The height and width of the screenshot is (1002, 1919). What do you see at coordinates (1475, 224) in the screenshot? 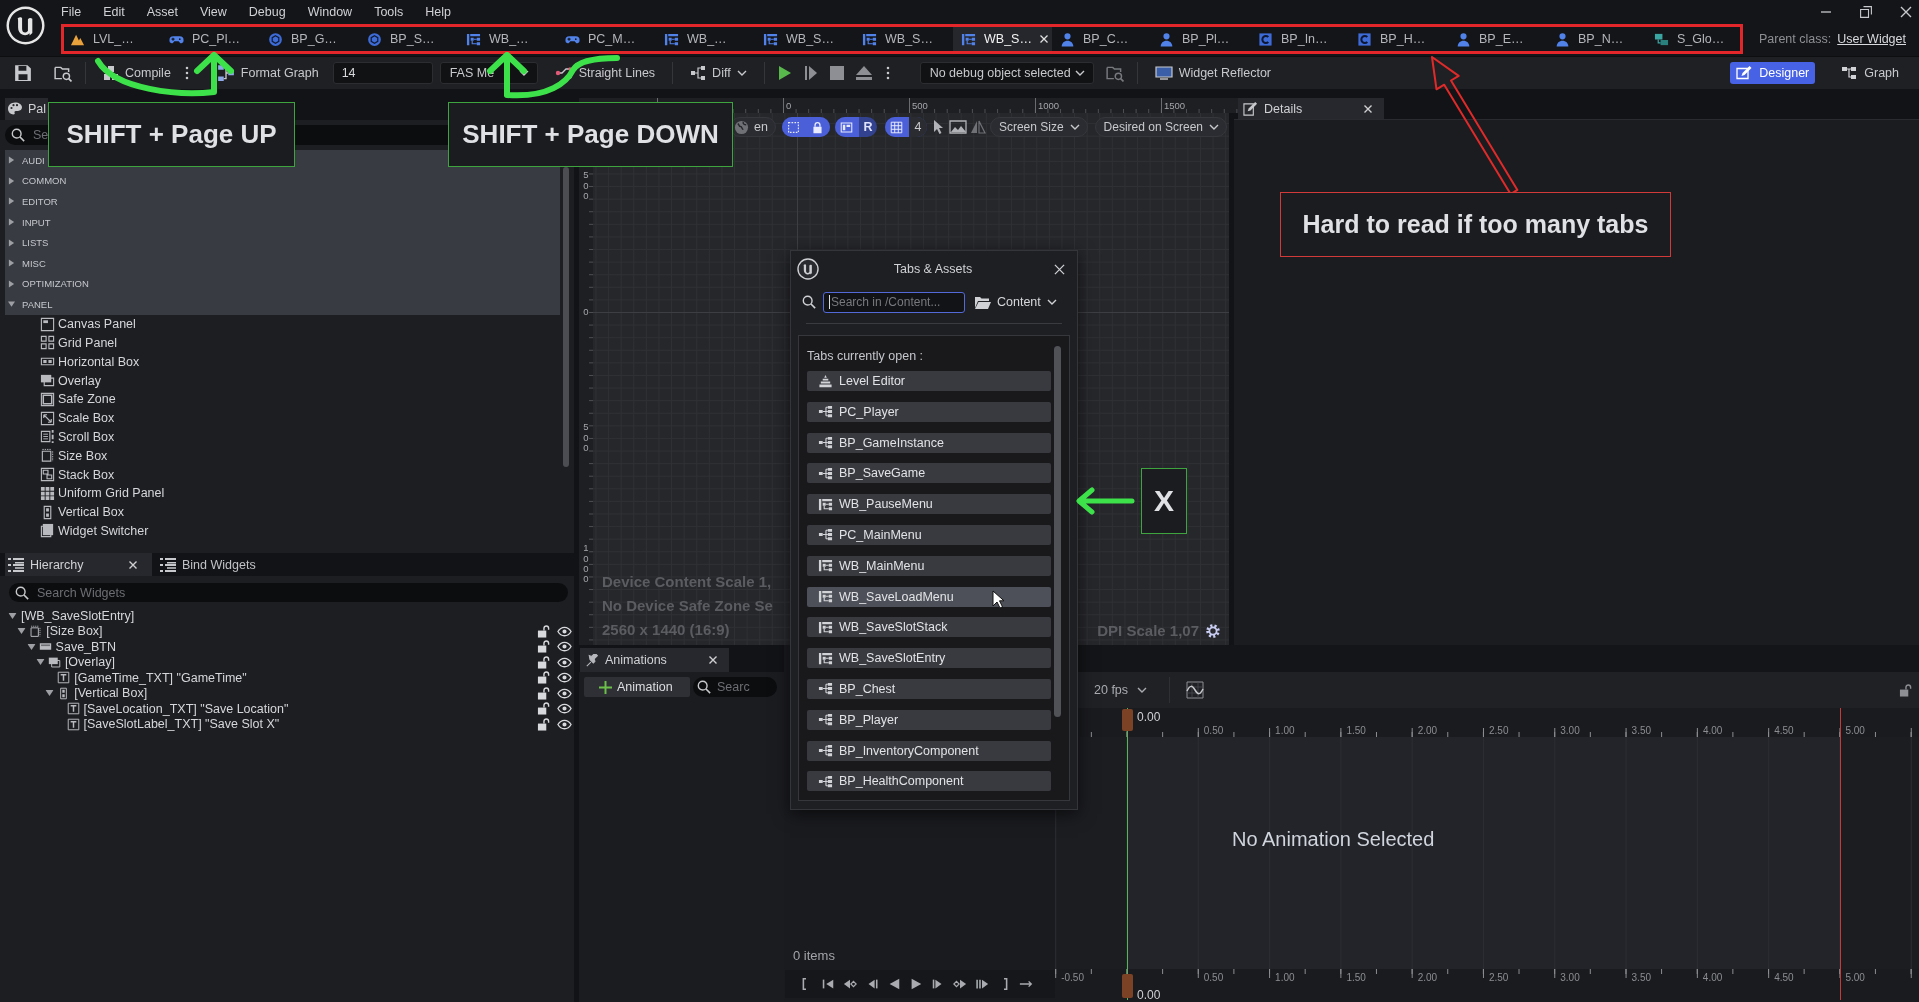
I see `warning-tooltip: Hard to read if too many tabs` at bounding box center [1475, 224].